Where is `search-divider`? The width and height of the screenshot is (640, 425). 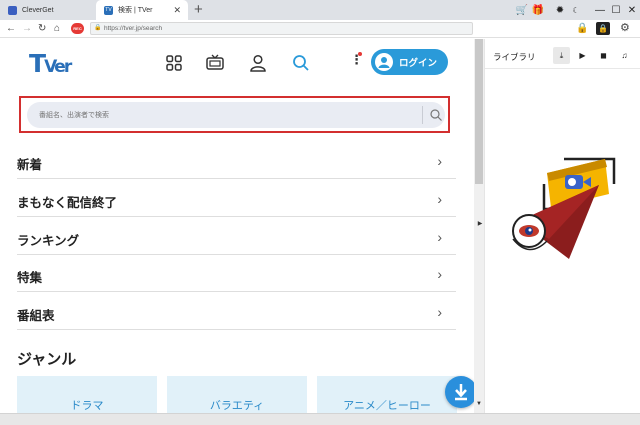 search-divider is located at coordinates (422, 115).